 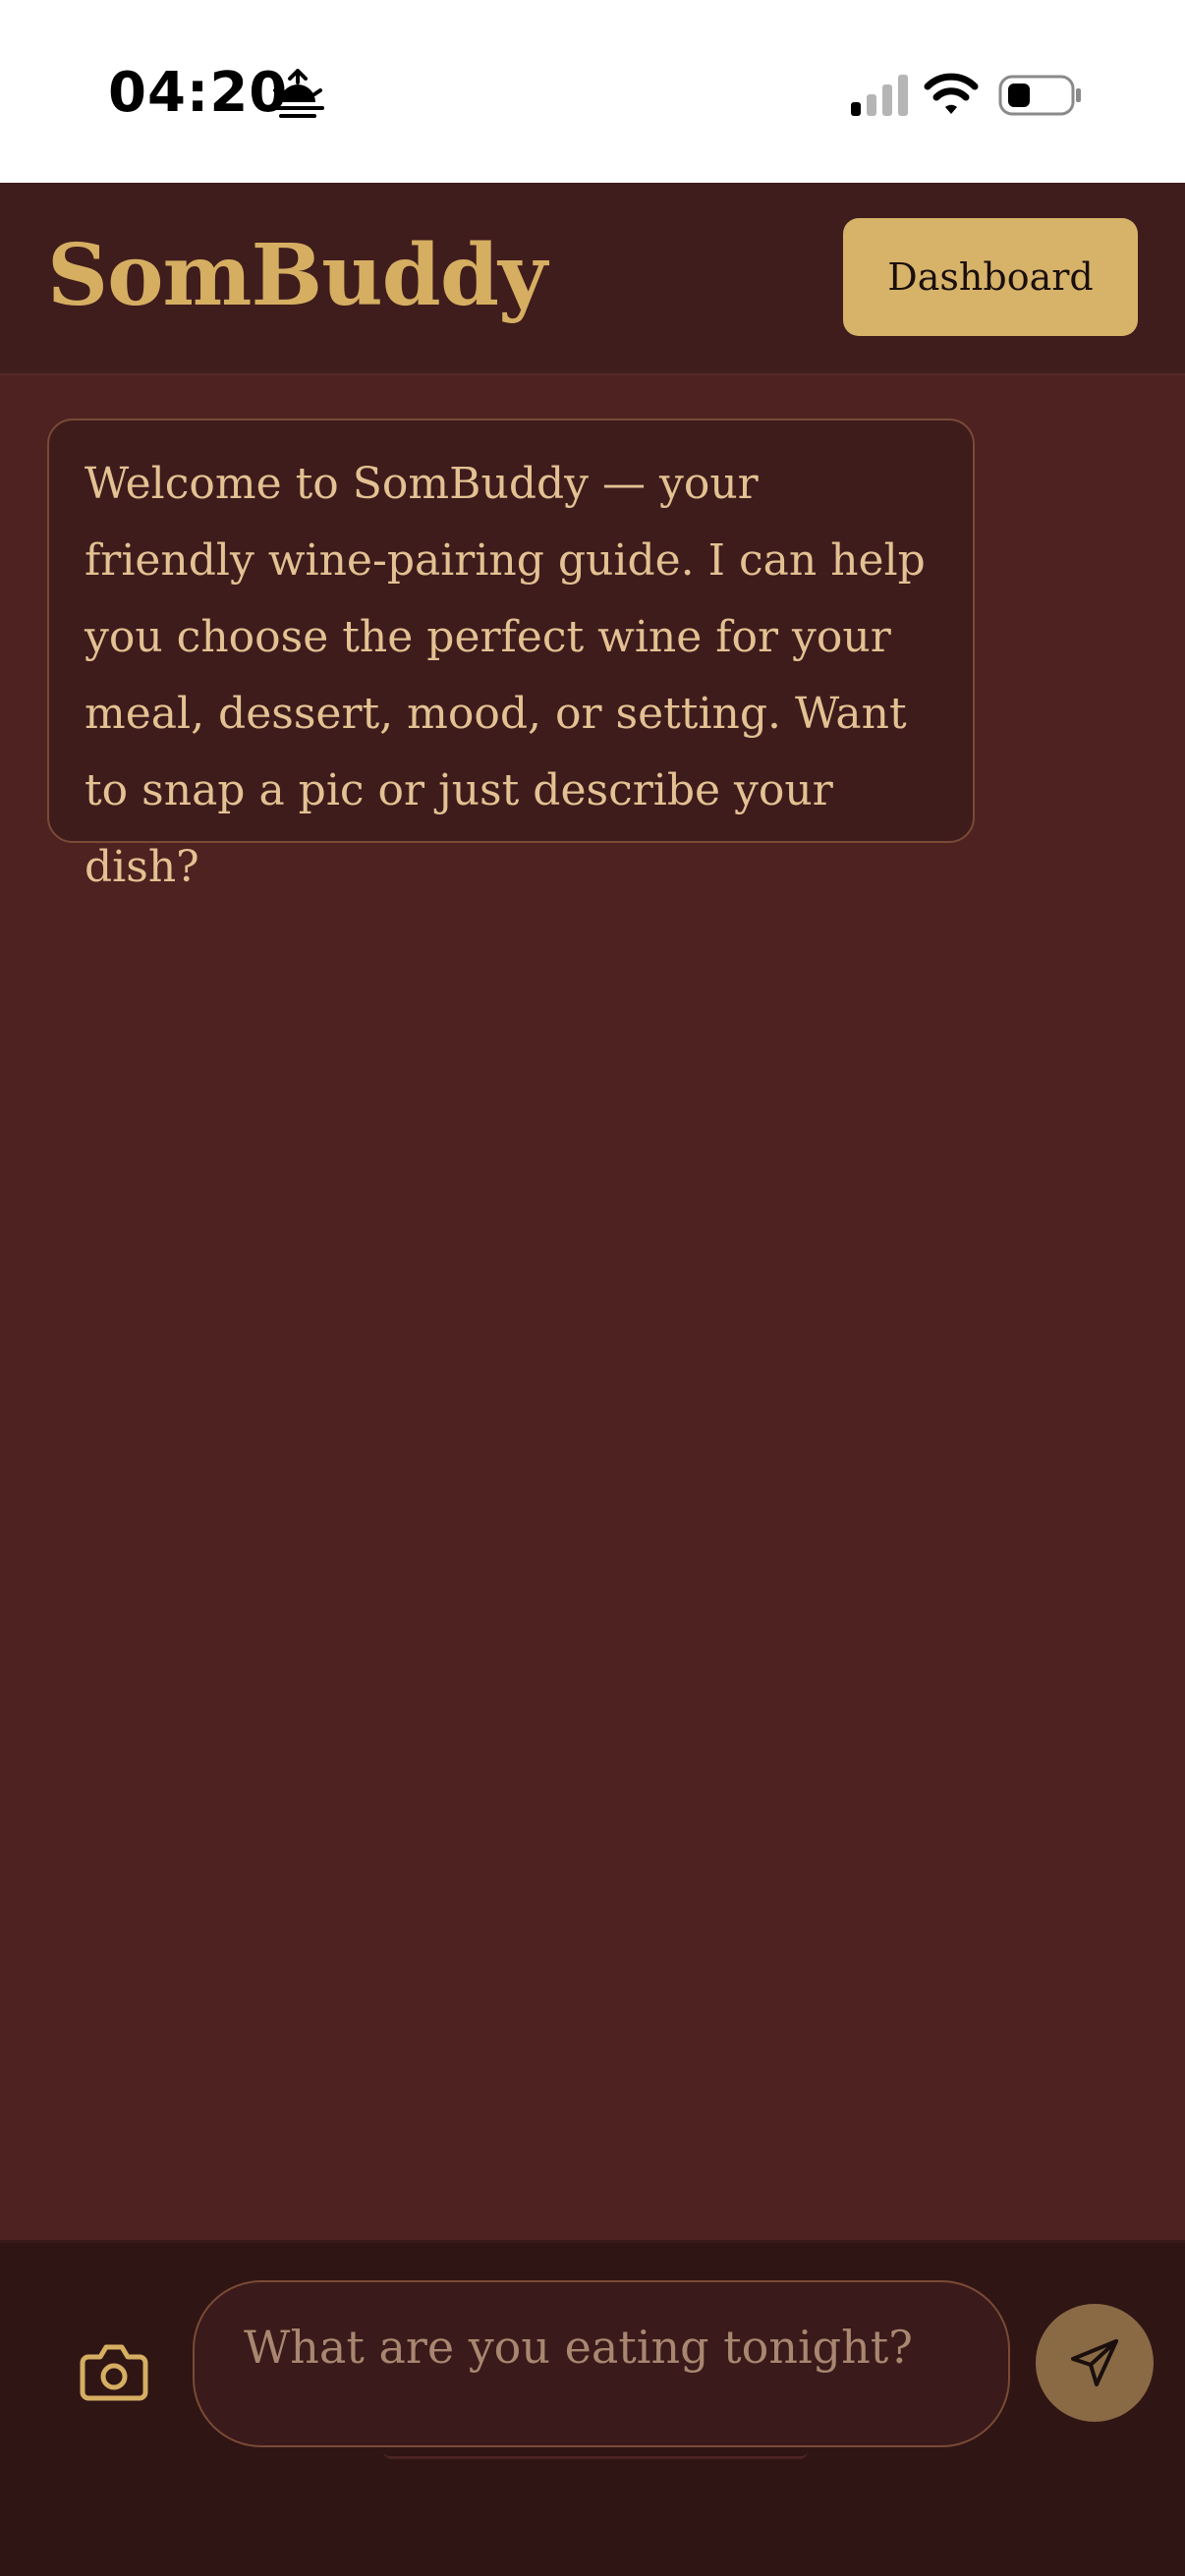 I want to click on message-input-container, so click(x=602, y=2363).